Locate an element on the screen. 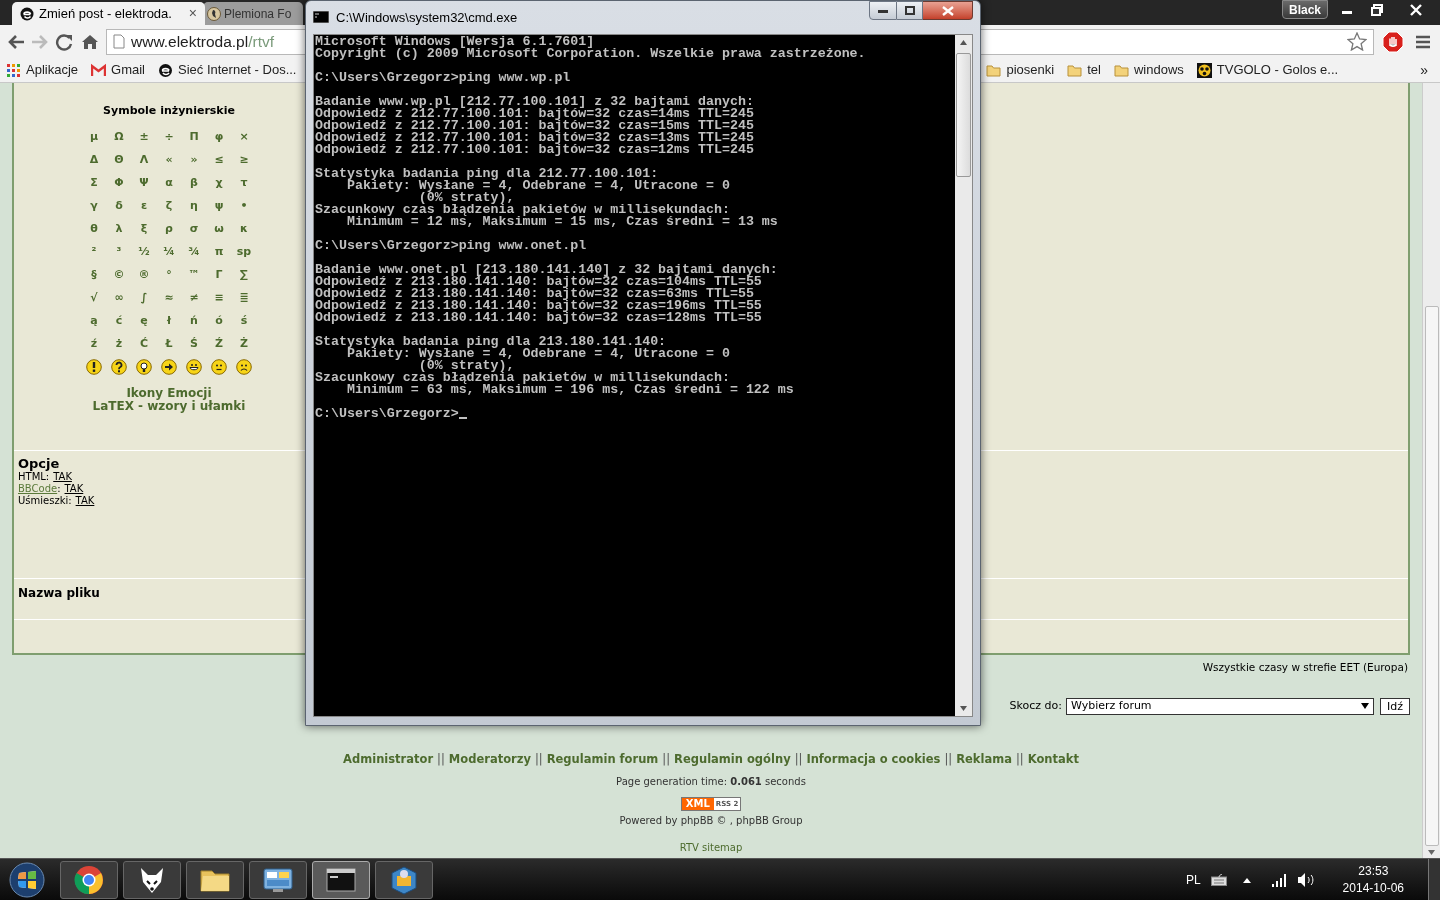 The image size is (1440, 900). symbol-link: σ is located at coordinates (194, 229).